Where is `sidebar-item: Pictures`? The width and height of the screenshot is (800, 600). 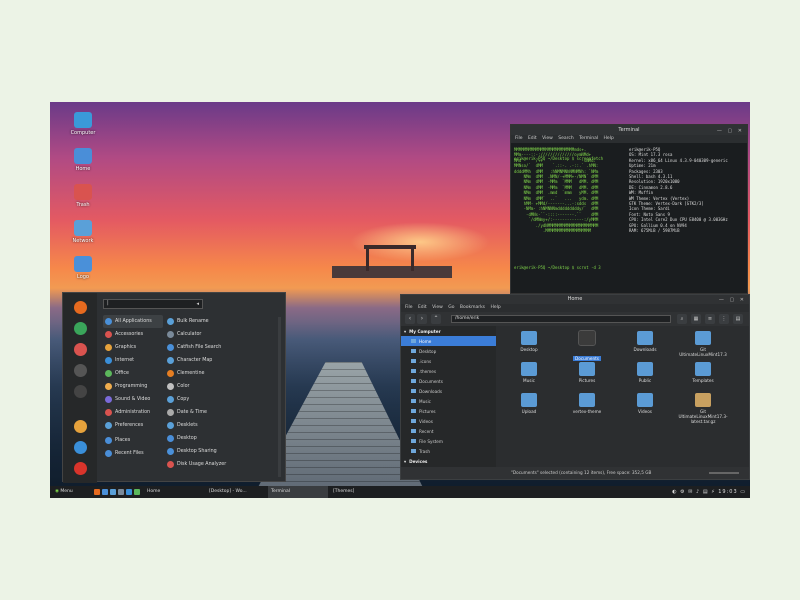 sidebar-item: Pictures is located at coordinates (448, 411).